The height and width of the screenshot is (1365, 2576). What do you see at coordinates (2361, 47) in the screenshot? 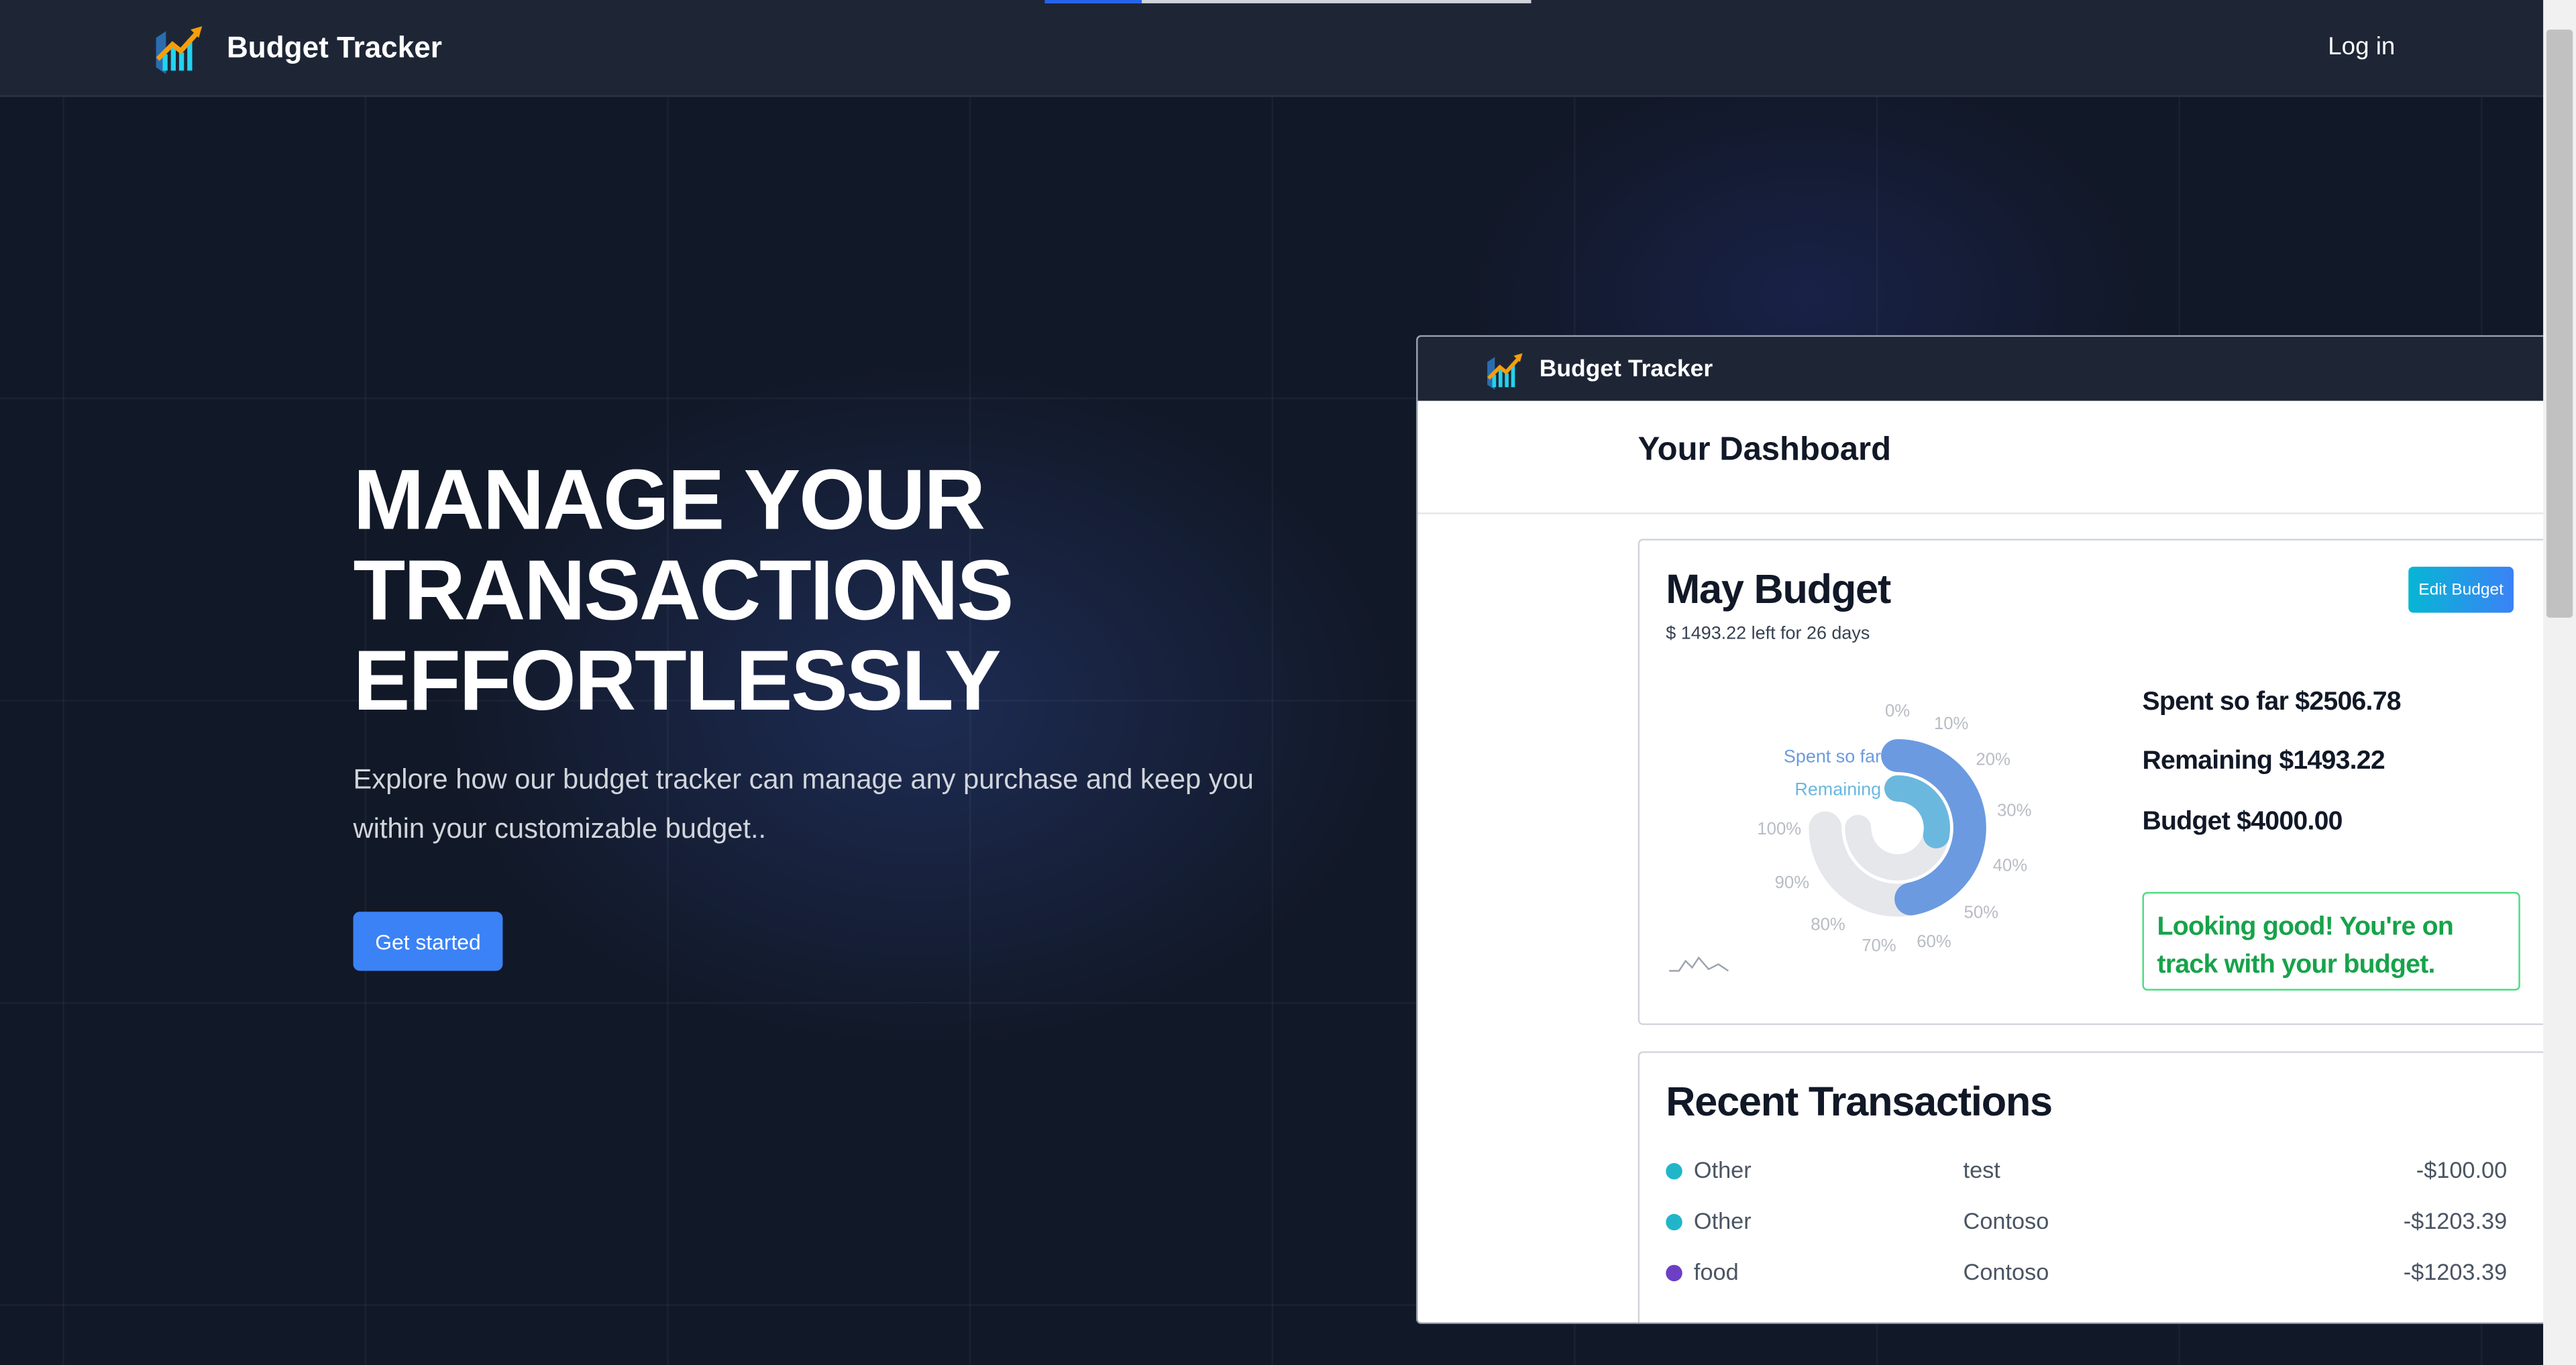
I see `login-link: Log in` at bounding box center [2361, 47].